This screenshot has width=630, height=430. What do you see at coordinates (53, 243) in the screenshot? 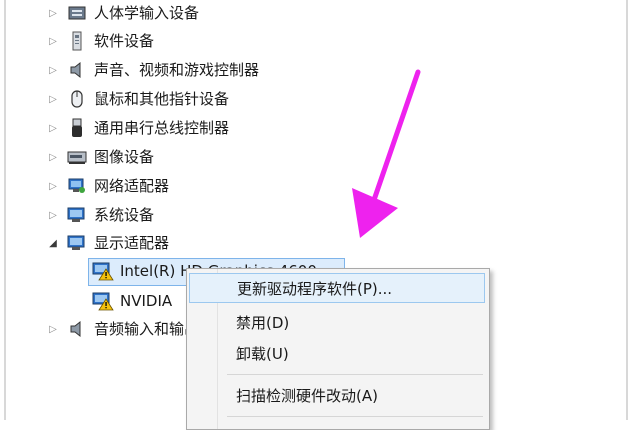
I see `collapse-arrow-icon: ◢` at bounding box center [53, 243].